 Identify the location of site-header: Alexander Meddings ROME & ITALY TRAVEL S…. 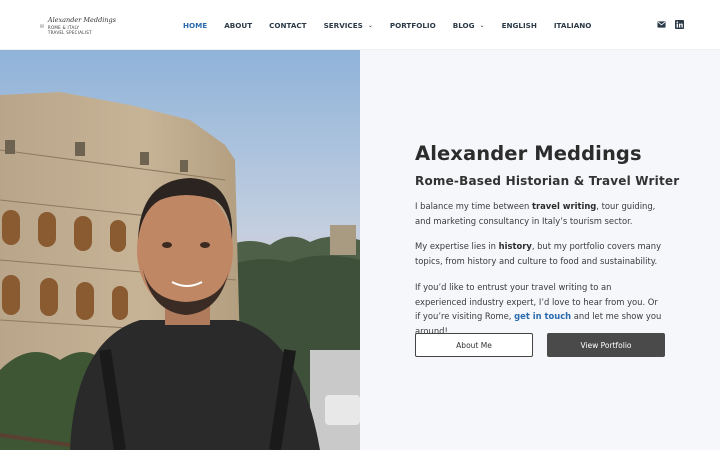
(360, 25).